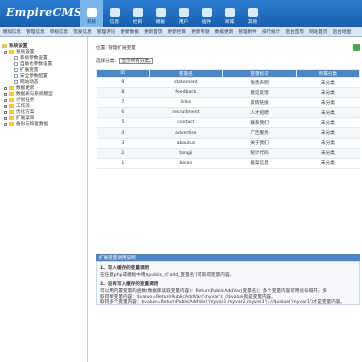 The height and width of the screenshot is (362, 362). What do you see at coordinates (123, 153) in the screenshot?
I see `cell-id: 2` at bounding box center [123, 153].